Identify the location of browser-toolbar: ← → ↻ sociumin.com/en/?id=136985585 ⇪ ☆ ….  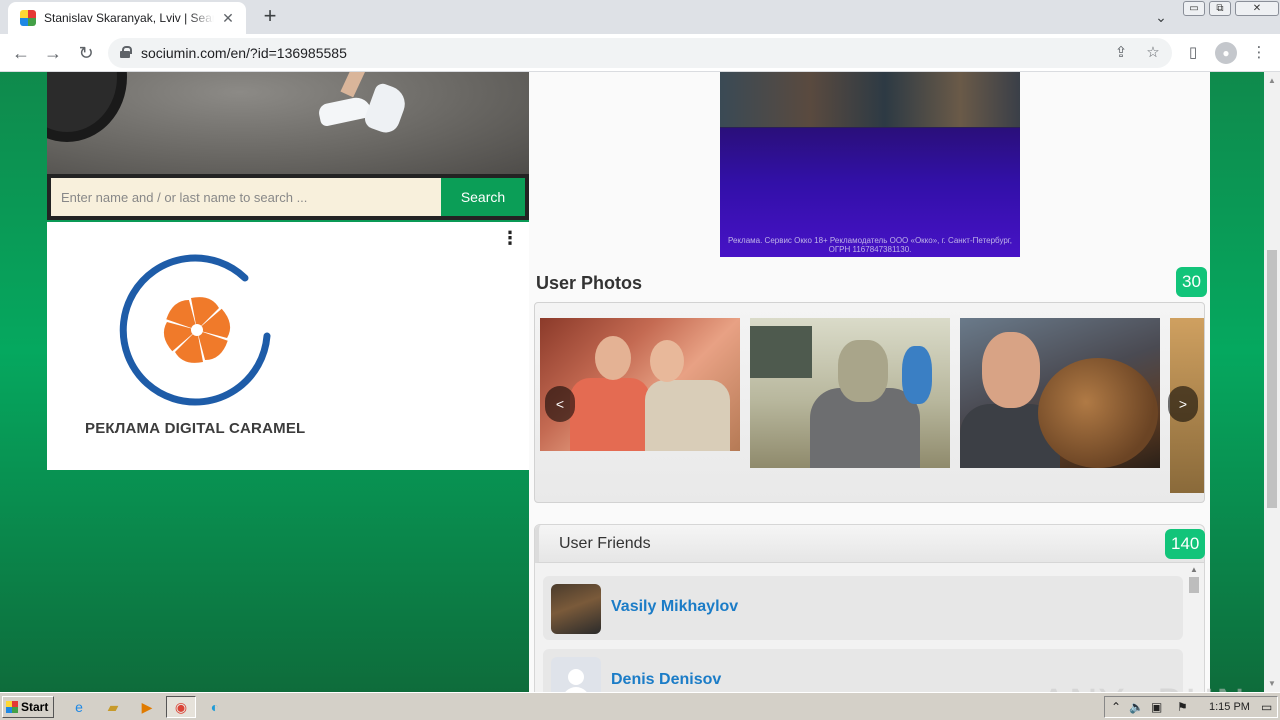
(640, 53).